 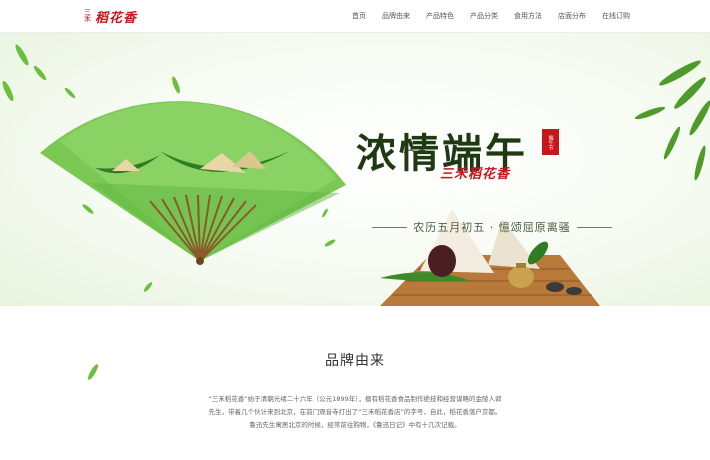 I want to click on subtitle-line-right, so click(x=594, y=227).